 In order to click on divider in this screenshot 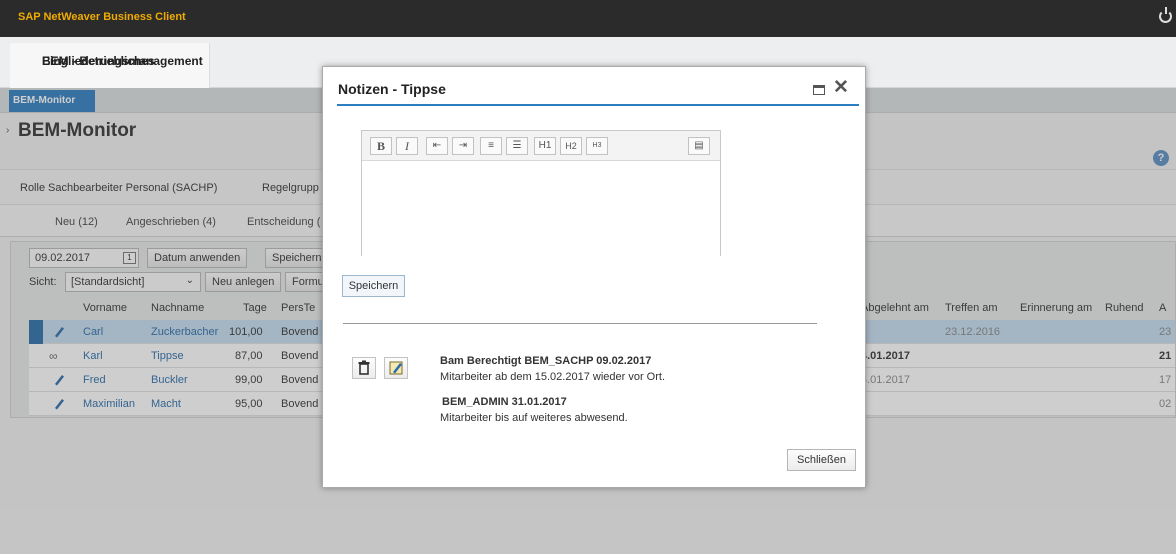, I will do `click(580, 323)`.